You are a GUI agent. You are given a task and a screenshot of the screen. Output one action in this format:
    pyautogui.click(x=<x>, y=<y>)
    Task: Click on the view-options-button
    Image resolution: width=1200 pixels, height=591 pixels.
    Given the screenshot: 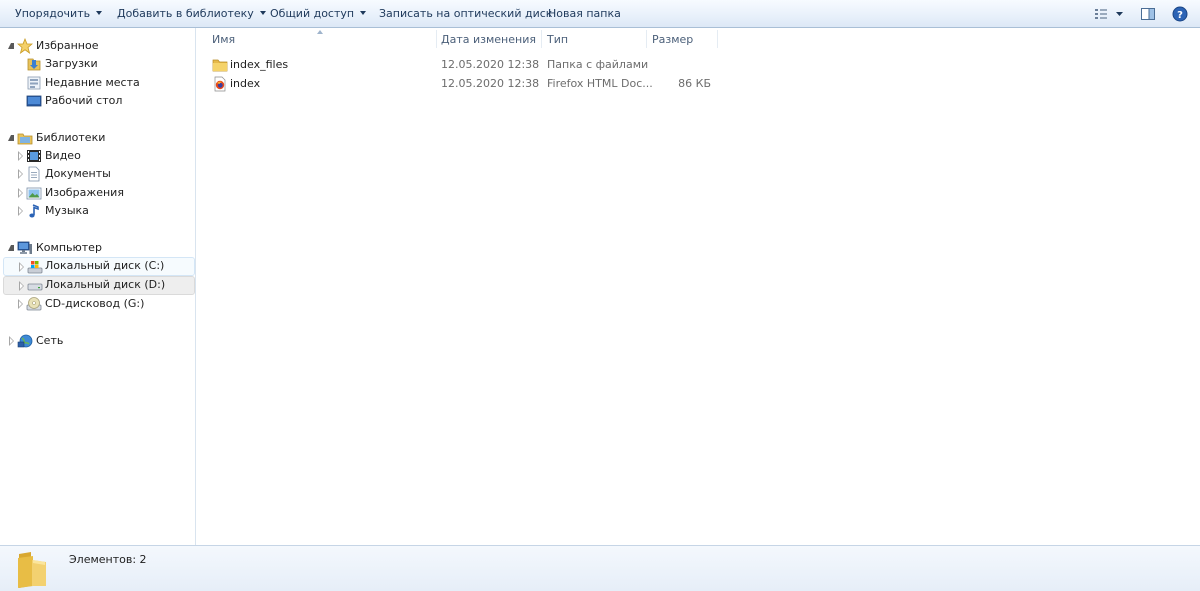 What is the action you would take?
    pyautogui.click(x=1109, y=14)
    